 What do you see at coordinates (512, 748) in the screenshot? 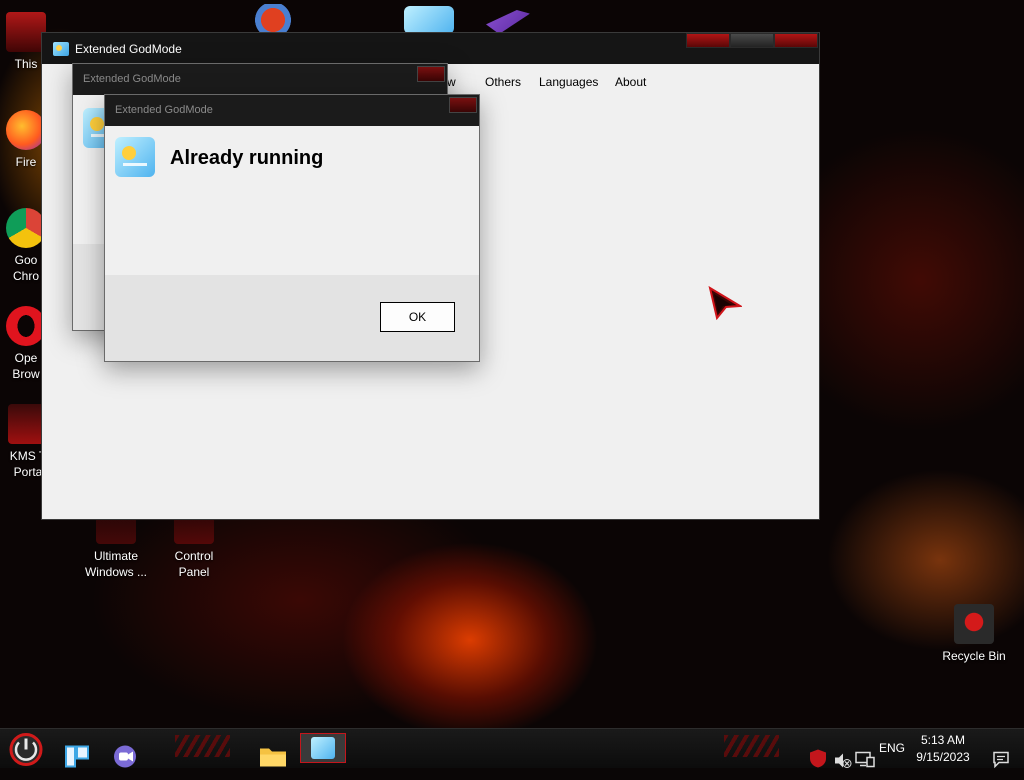
I see `taskbar: ENG 5:13 AM 9/15/2023` at bounding box center [512, 748].